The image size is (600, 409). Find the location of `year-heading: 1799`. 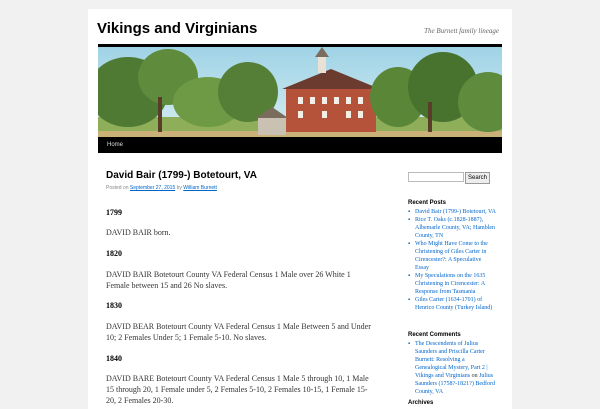

year-heading: 1799 is located at coordinates (114, 212).